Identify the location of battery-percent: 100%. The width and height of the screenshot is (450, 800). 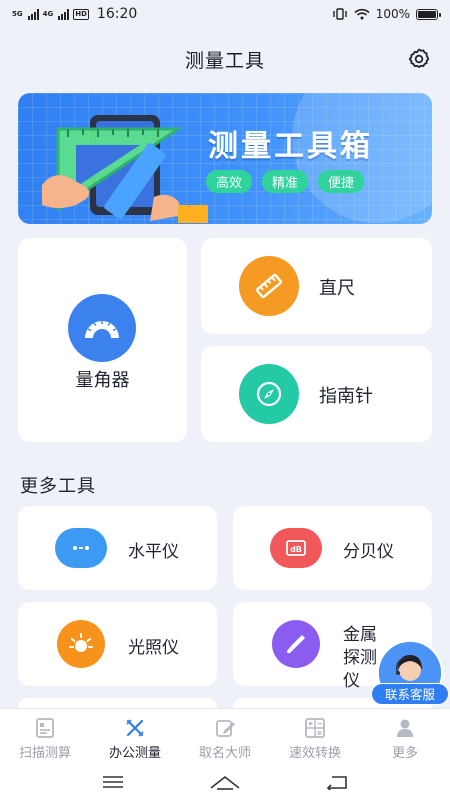
(392, 14).